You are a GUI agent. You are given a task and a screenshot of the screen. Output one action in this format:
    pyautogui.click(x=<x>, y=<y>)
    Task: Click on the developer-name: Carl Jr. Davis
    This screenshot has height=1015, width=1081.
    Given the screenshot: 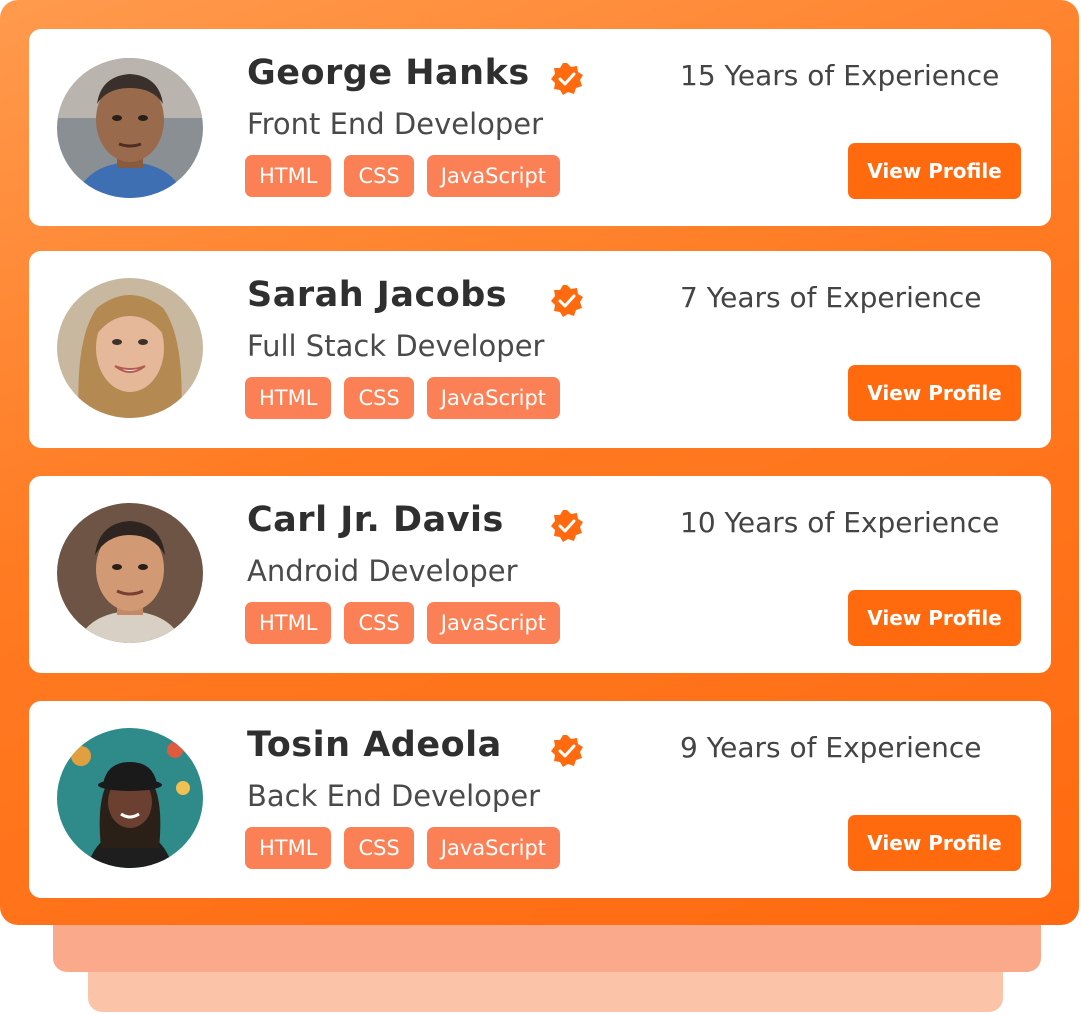 What is the action you would take?
    pyautogui.click(x=375, y=520)
    